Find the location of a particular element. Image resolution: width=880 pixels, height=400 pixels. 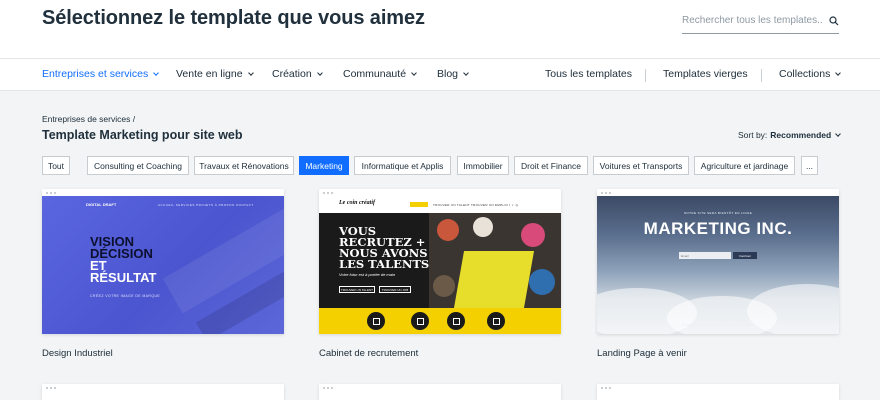

filter-chip-consulting: Consulting et Coaching is located at coordinates (138, 165).